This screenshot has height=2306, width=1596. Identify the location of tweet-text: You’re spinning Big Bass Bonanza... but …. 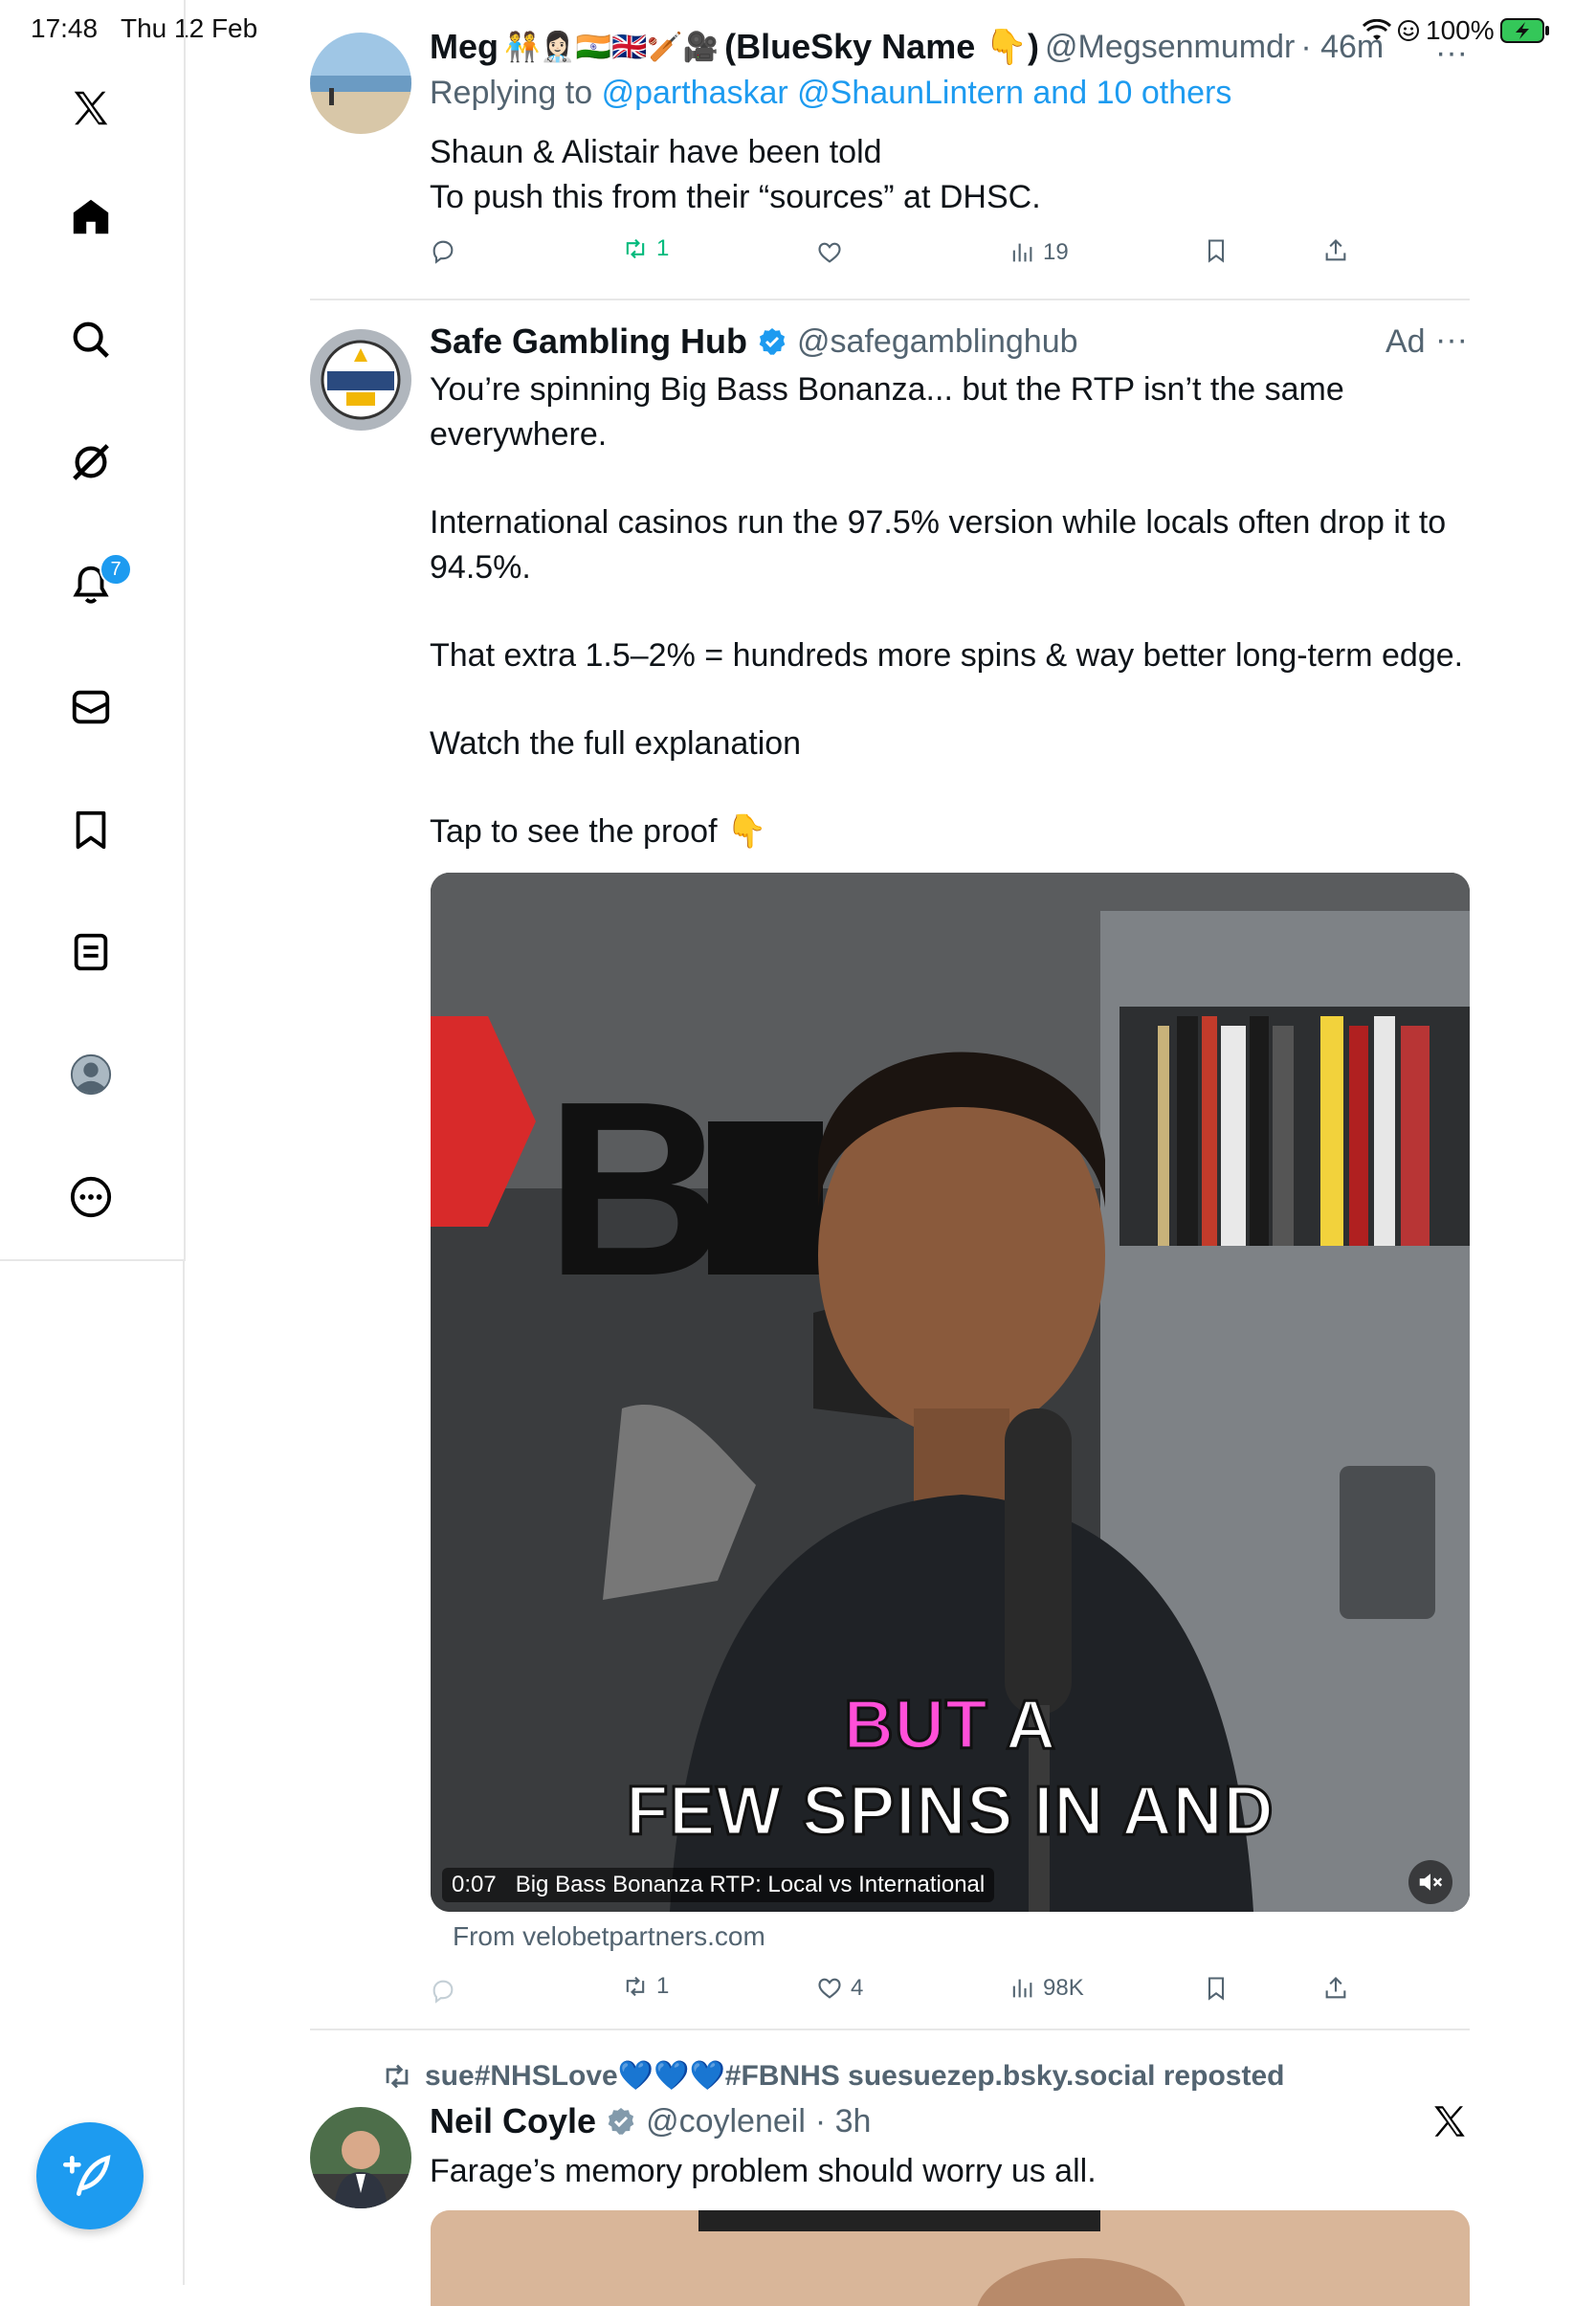
(952, 611).